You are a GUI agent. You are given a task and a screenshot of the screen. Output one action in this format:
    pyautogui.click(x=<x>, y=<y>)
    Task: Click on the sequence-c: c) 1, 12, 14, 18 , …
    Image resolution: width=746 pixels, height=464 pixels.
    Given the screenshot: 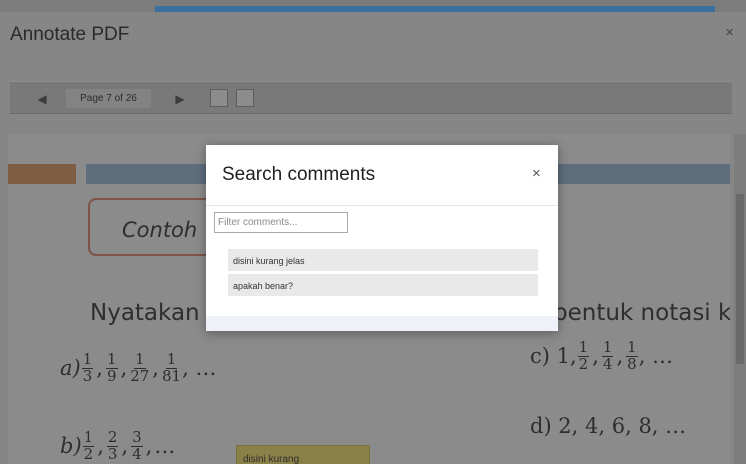 What is the action you would take?
    pyautogui.click(x=602, y=355)
    